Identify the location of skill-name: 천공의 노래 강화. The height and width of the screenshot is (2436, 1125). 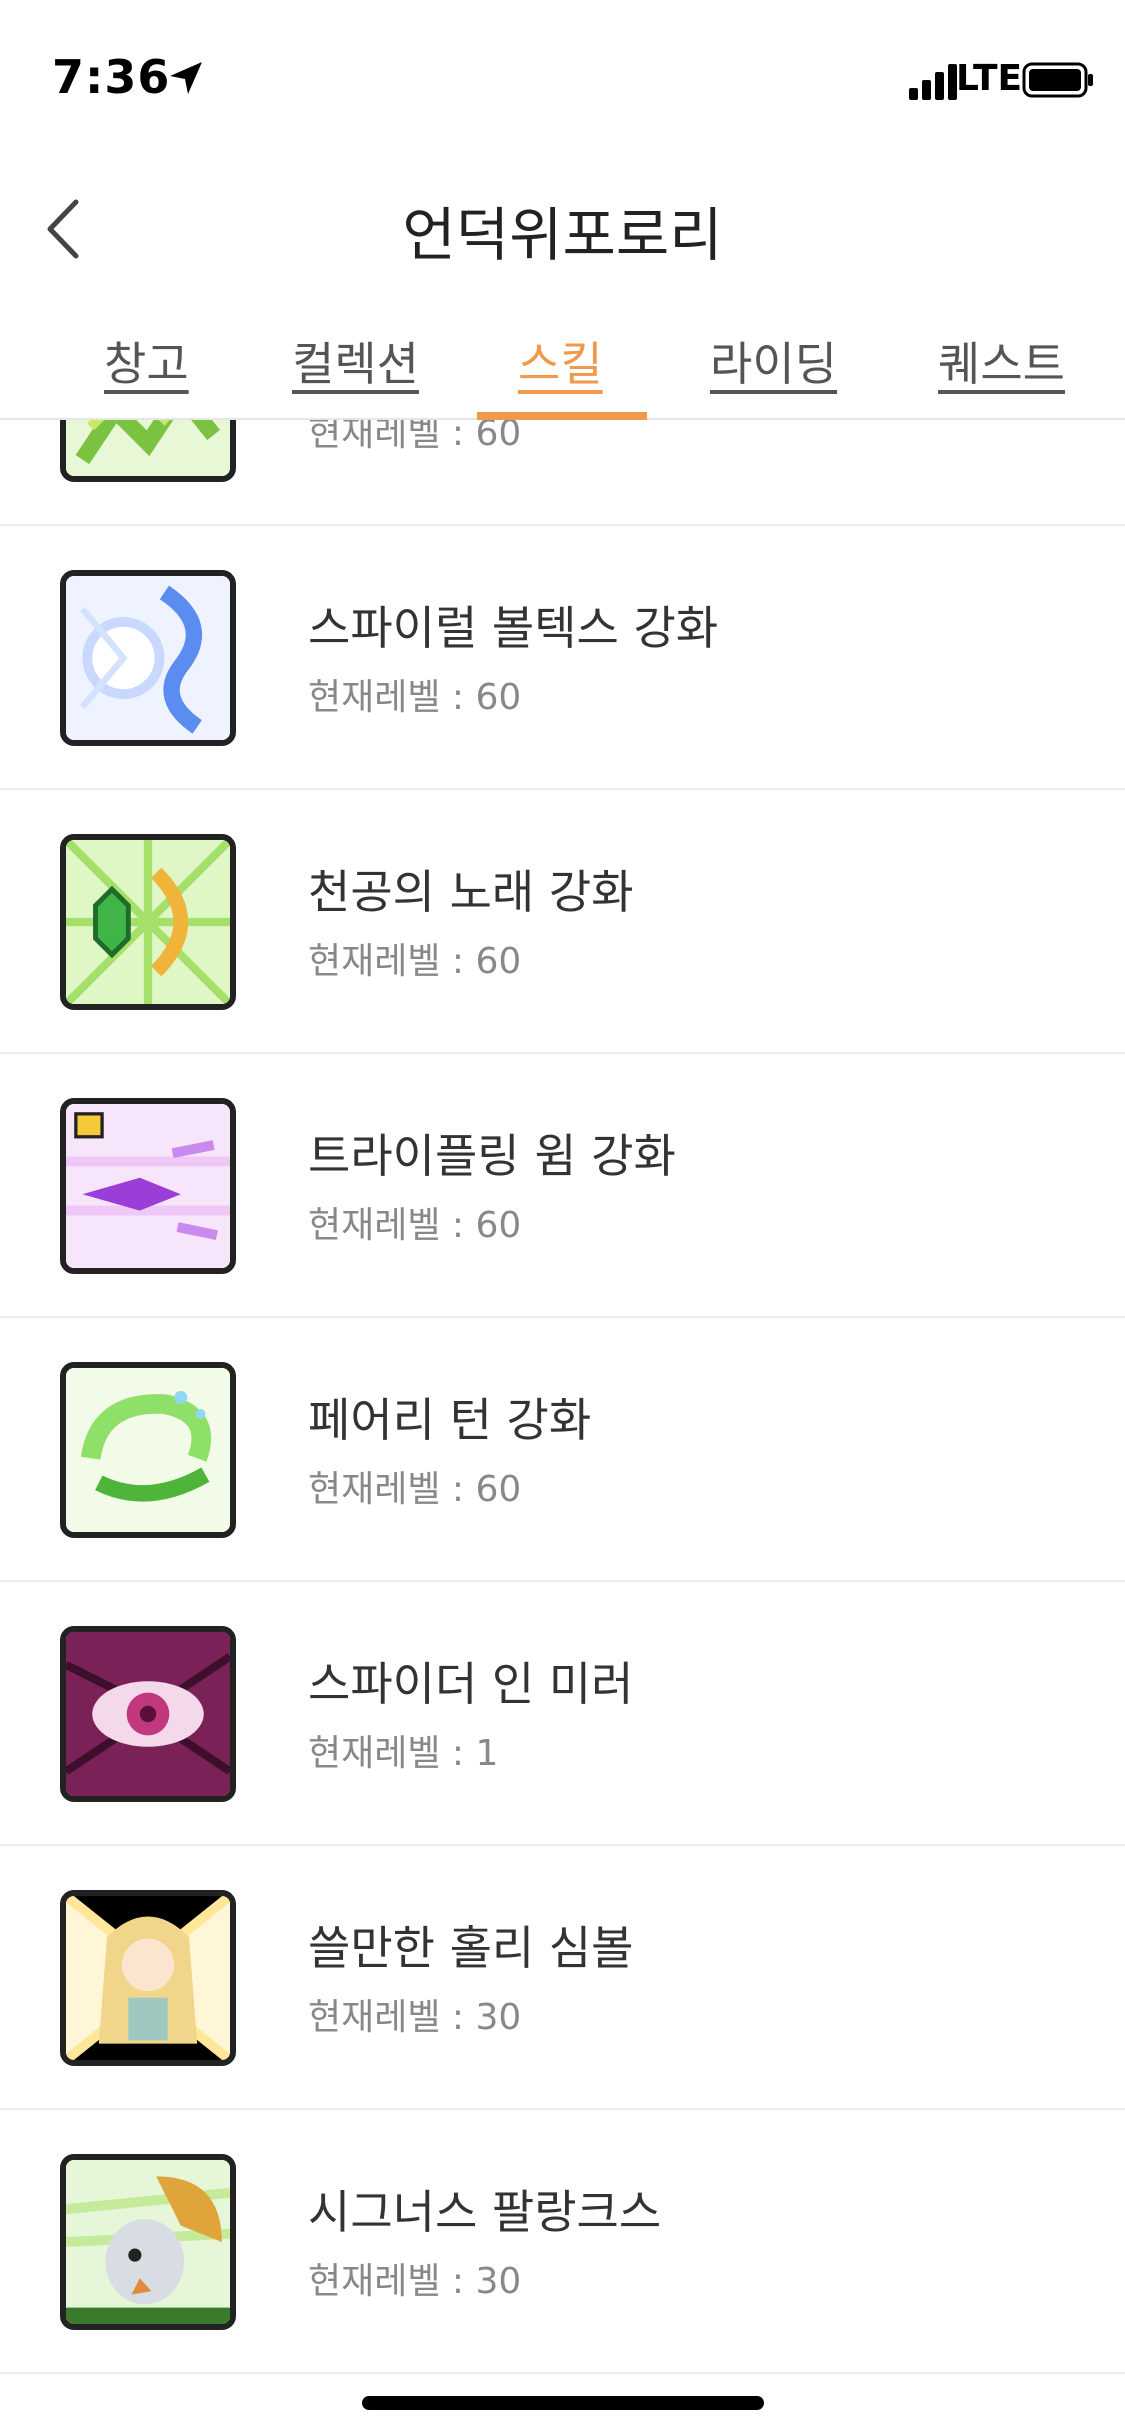
(471, 892).